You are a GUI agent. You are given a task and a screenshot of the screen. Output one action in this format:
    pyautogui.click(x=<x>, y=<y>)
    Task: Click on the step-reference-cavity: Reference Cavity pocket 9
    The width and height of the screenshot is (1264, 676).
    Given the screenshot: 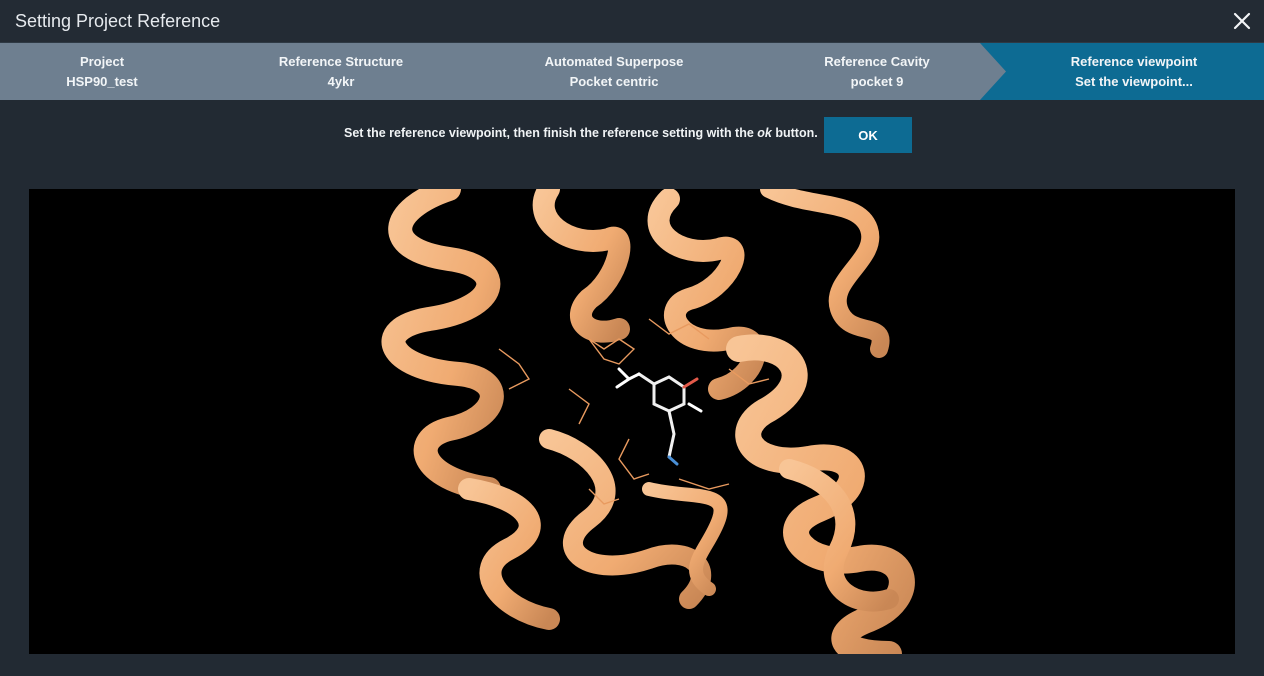 What is the action you would take?
    pyautogui.click(x=877, y=71)
    